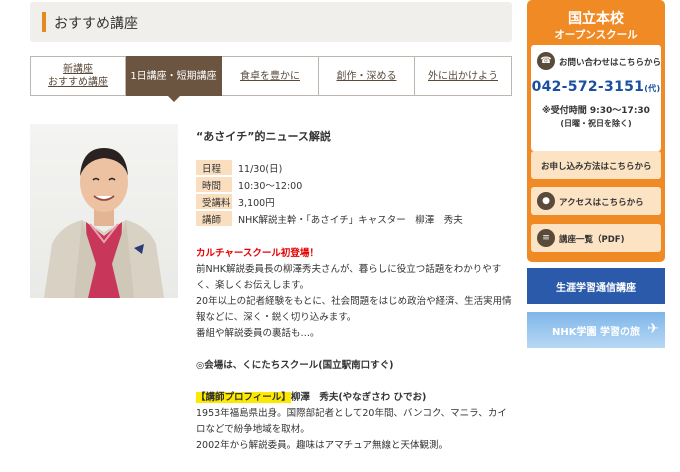 The height and width of the screenshot is (472, 680). I want to click on course-list-pdf-button: ≡ 講座一覧（PDF), so click(596, 238).